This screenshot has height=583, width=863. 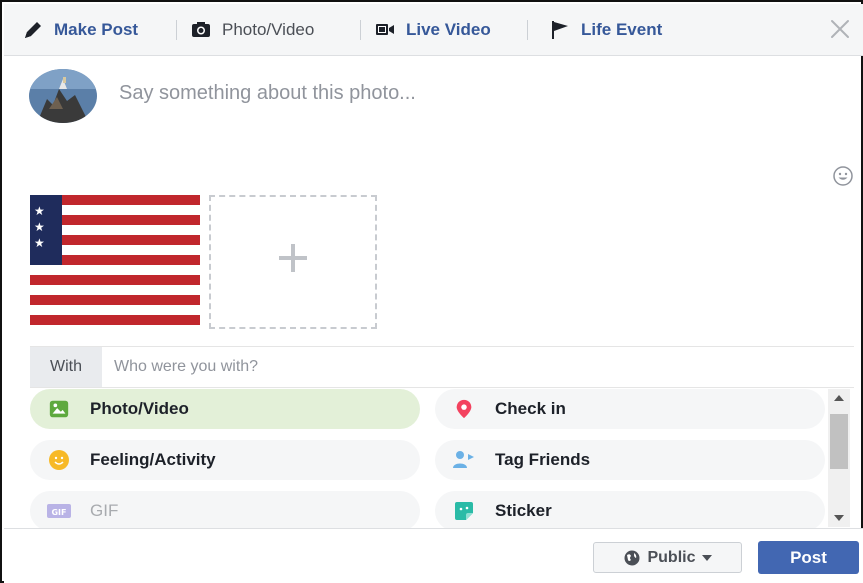 I want to click on live-video-icon, so click(x=385, y=30).